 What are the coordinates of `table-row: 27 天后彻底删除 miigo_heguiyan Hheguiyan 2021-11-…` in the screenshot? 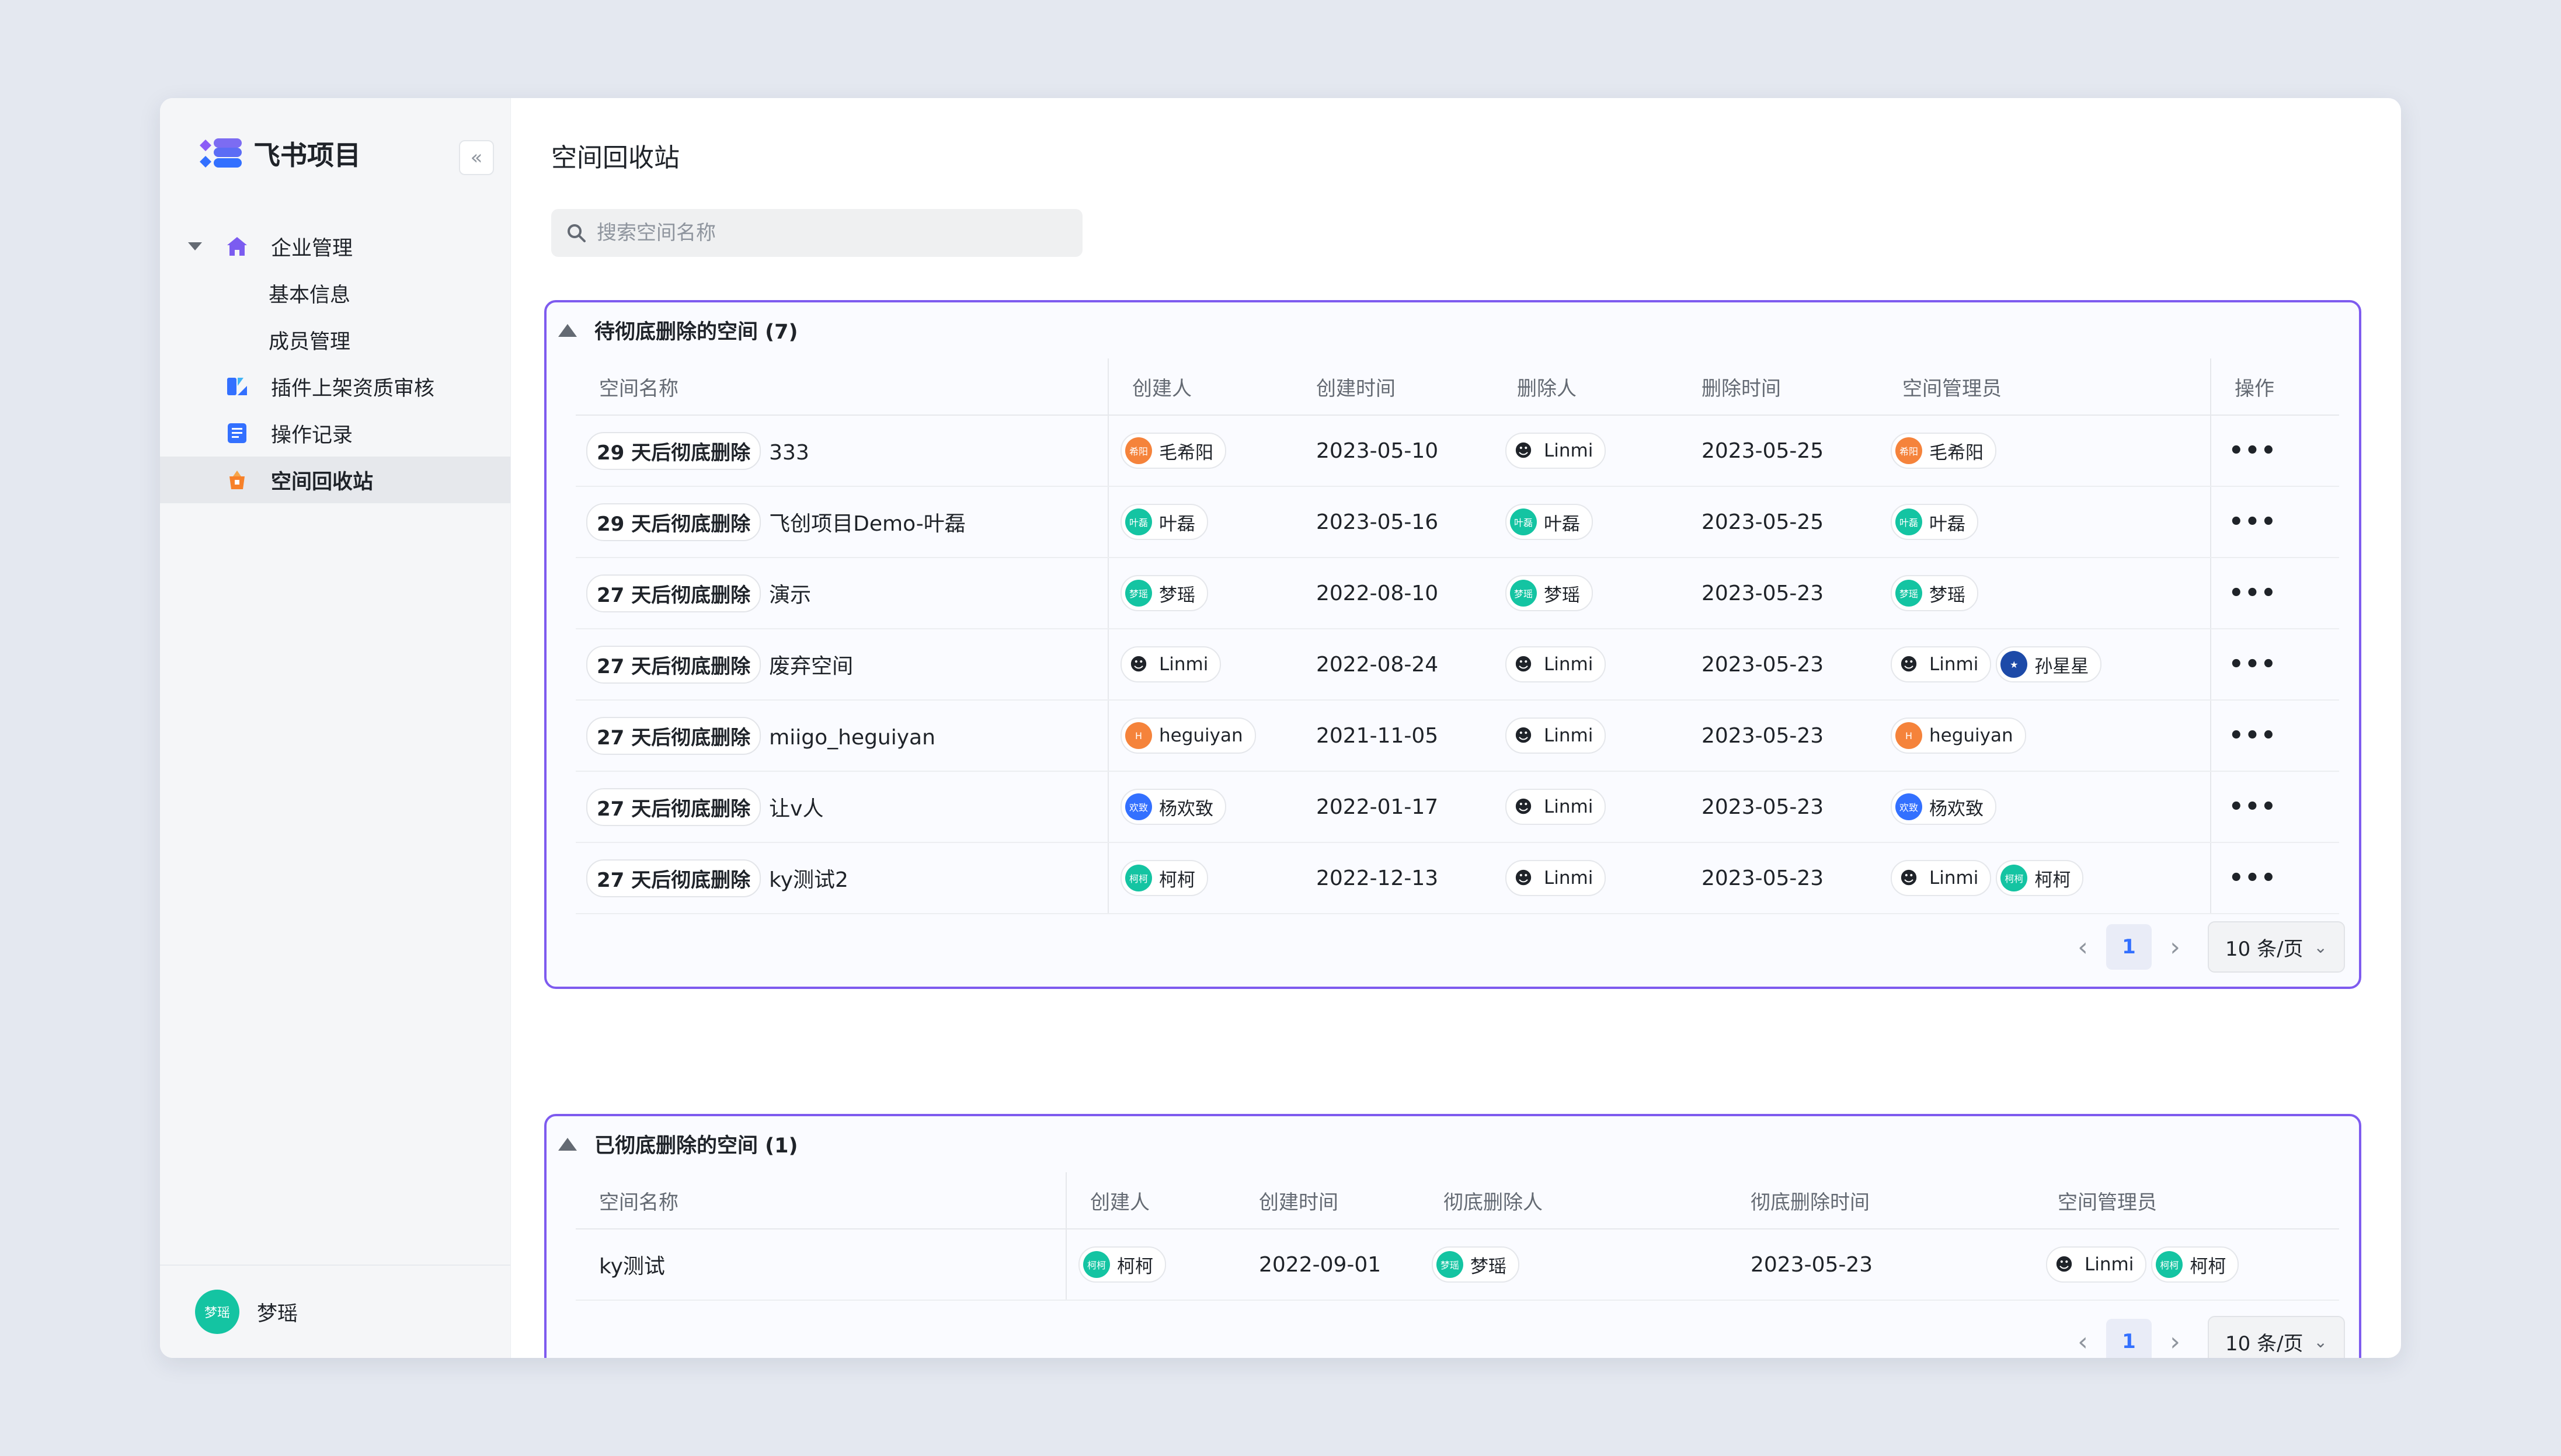 It's located at (1458, 736).